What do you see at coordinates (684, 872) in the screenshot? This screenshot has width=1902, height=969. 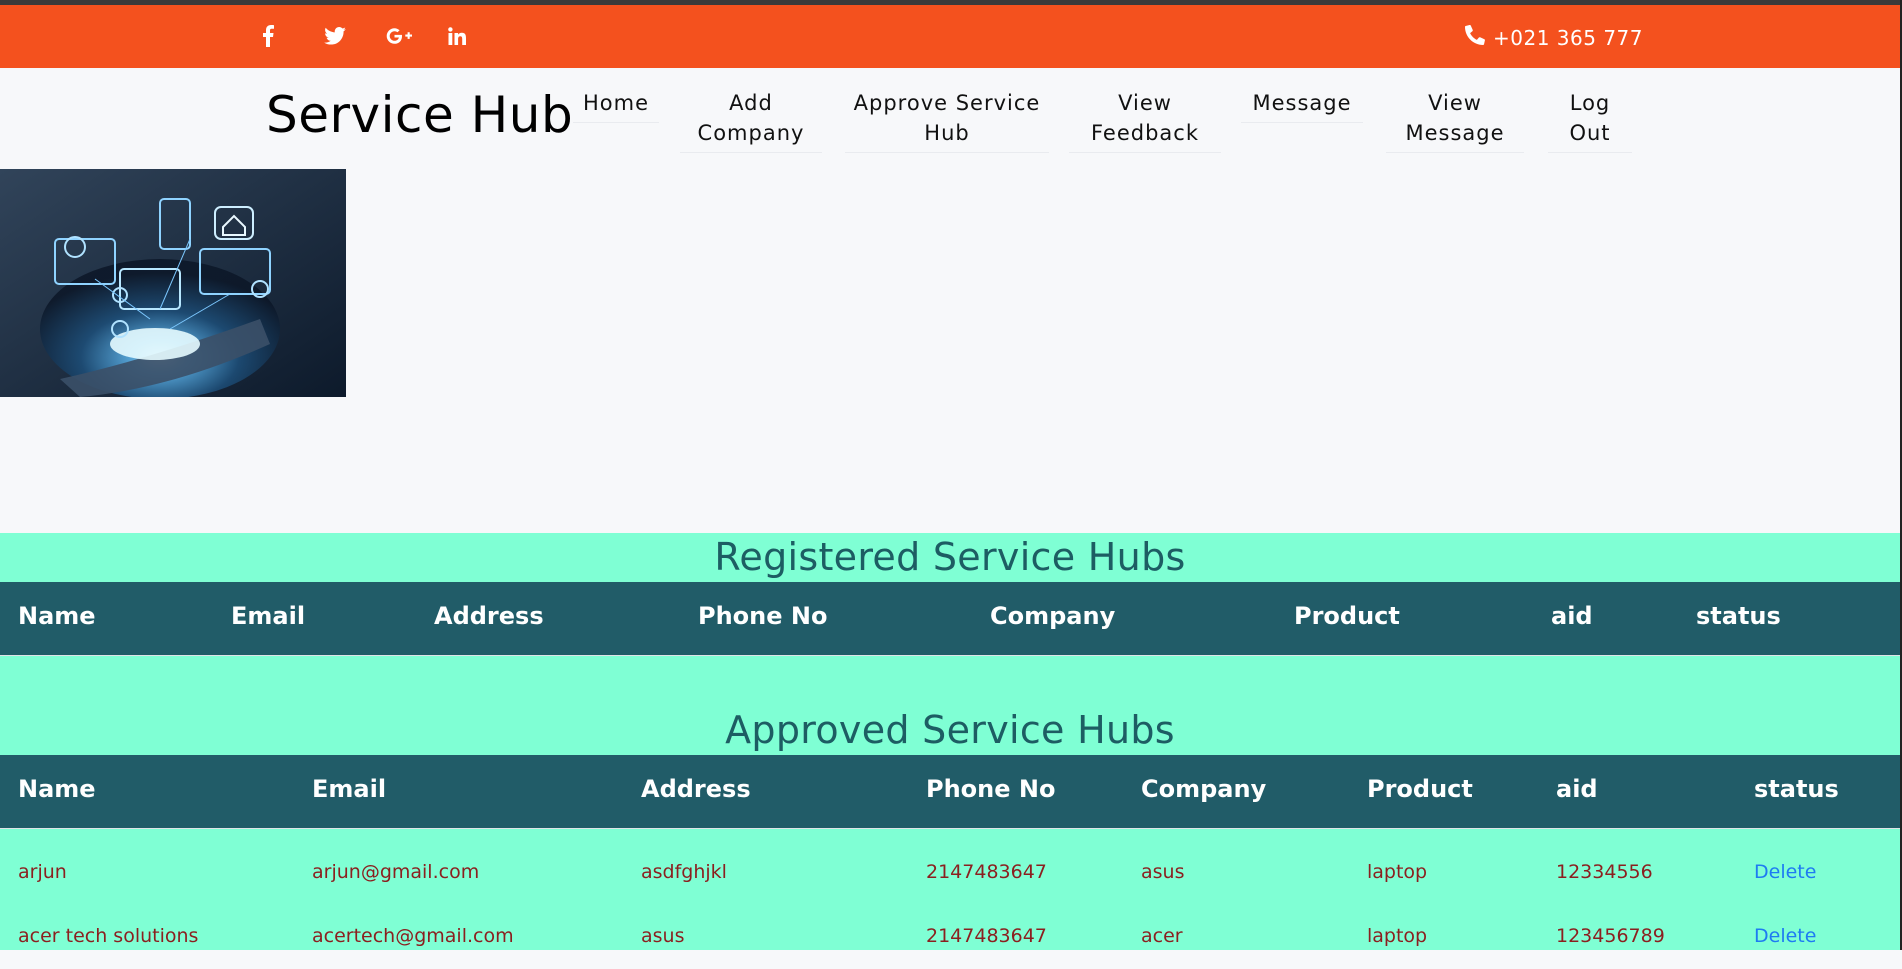 I see `cell-address: asdfghjkl` at bounding box center [684, 872].